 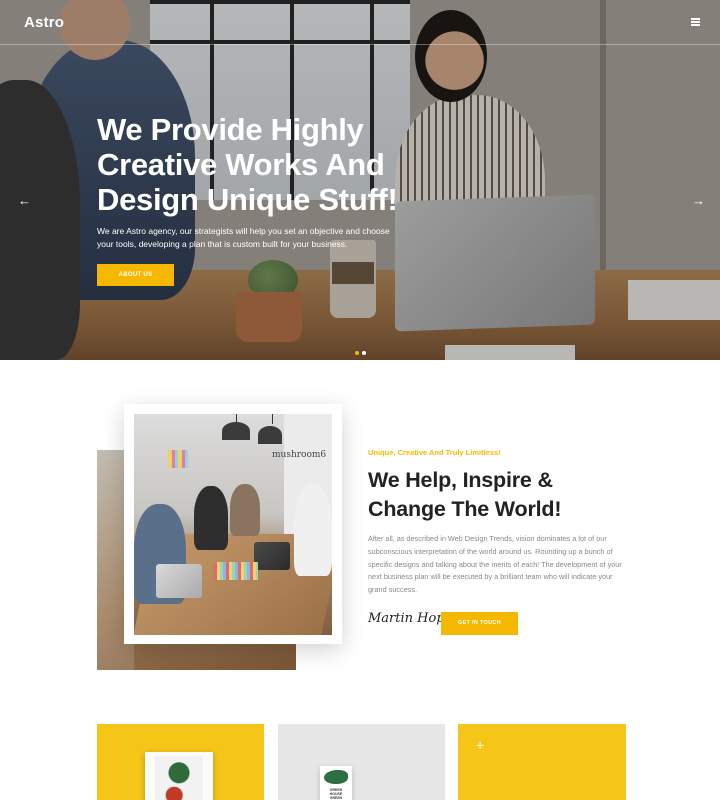 I want to click on arrow-right-icon: →, so click(x=698, y=201).